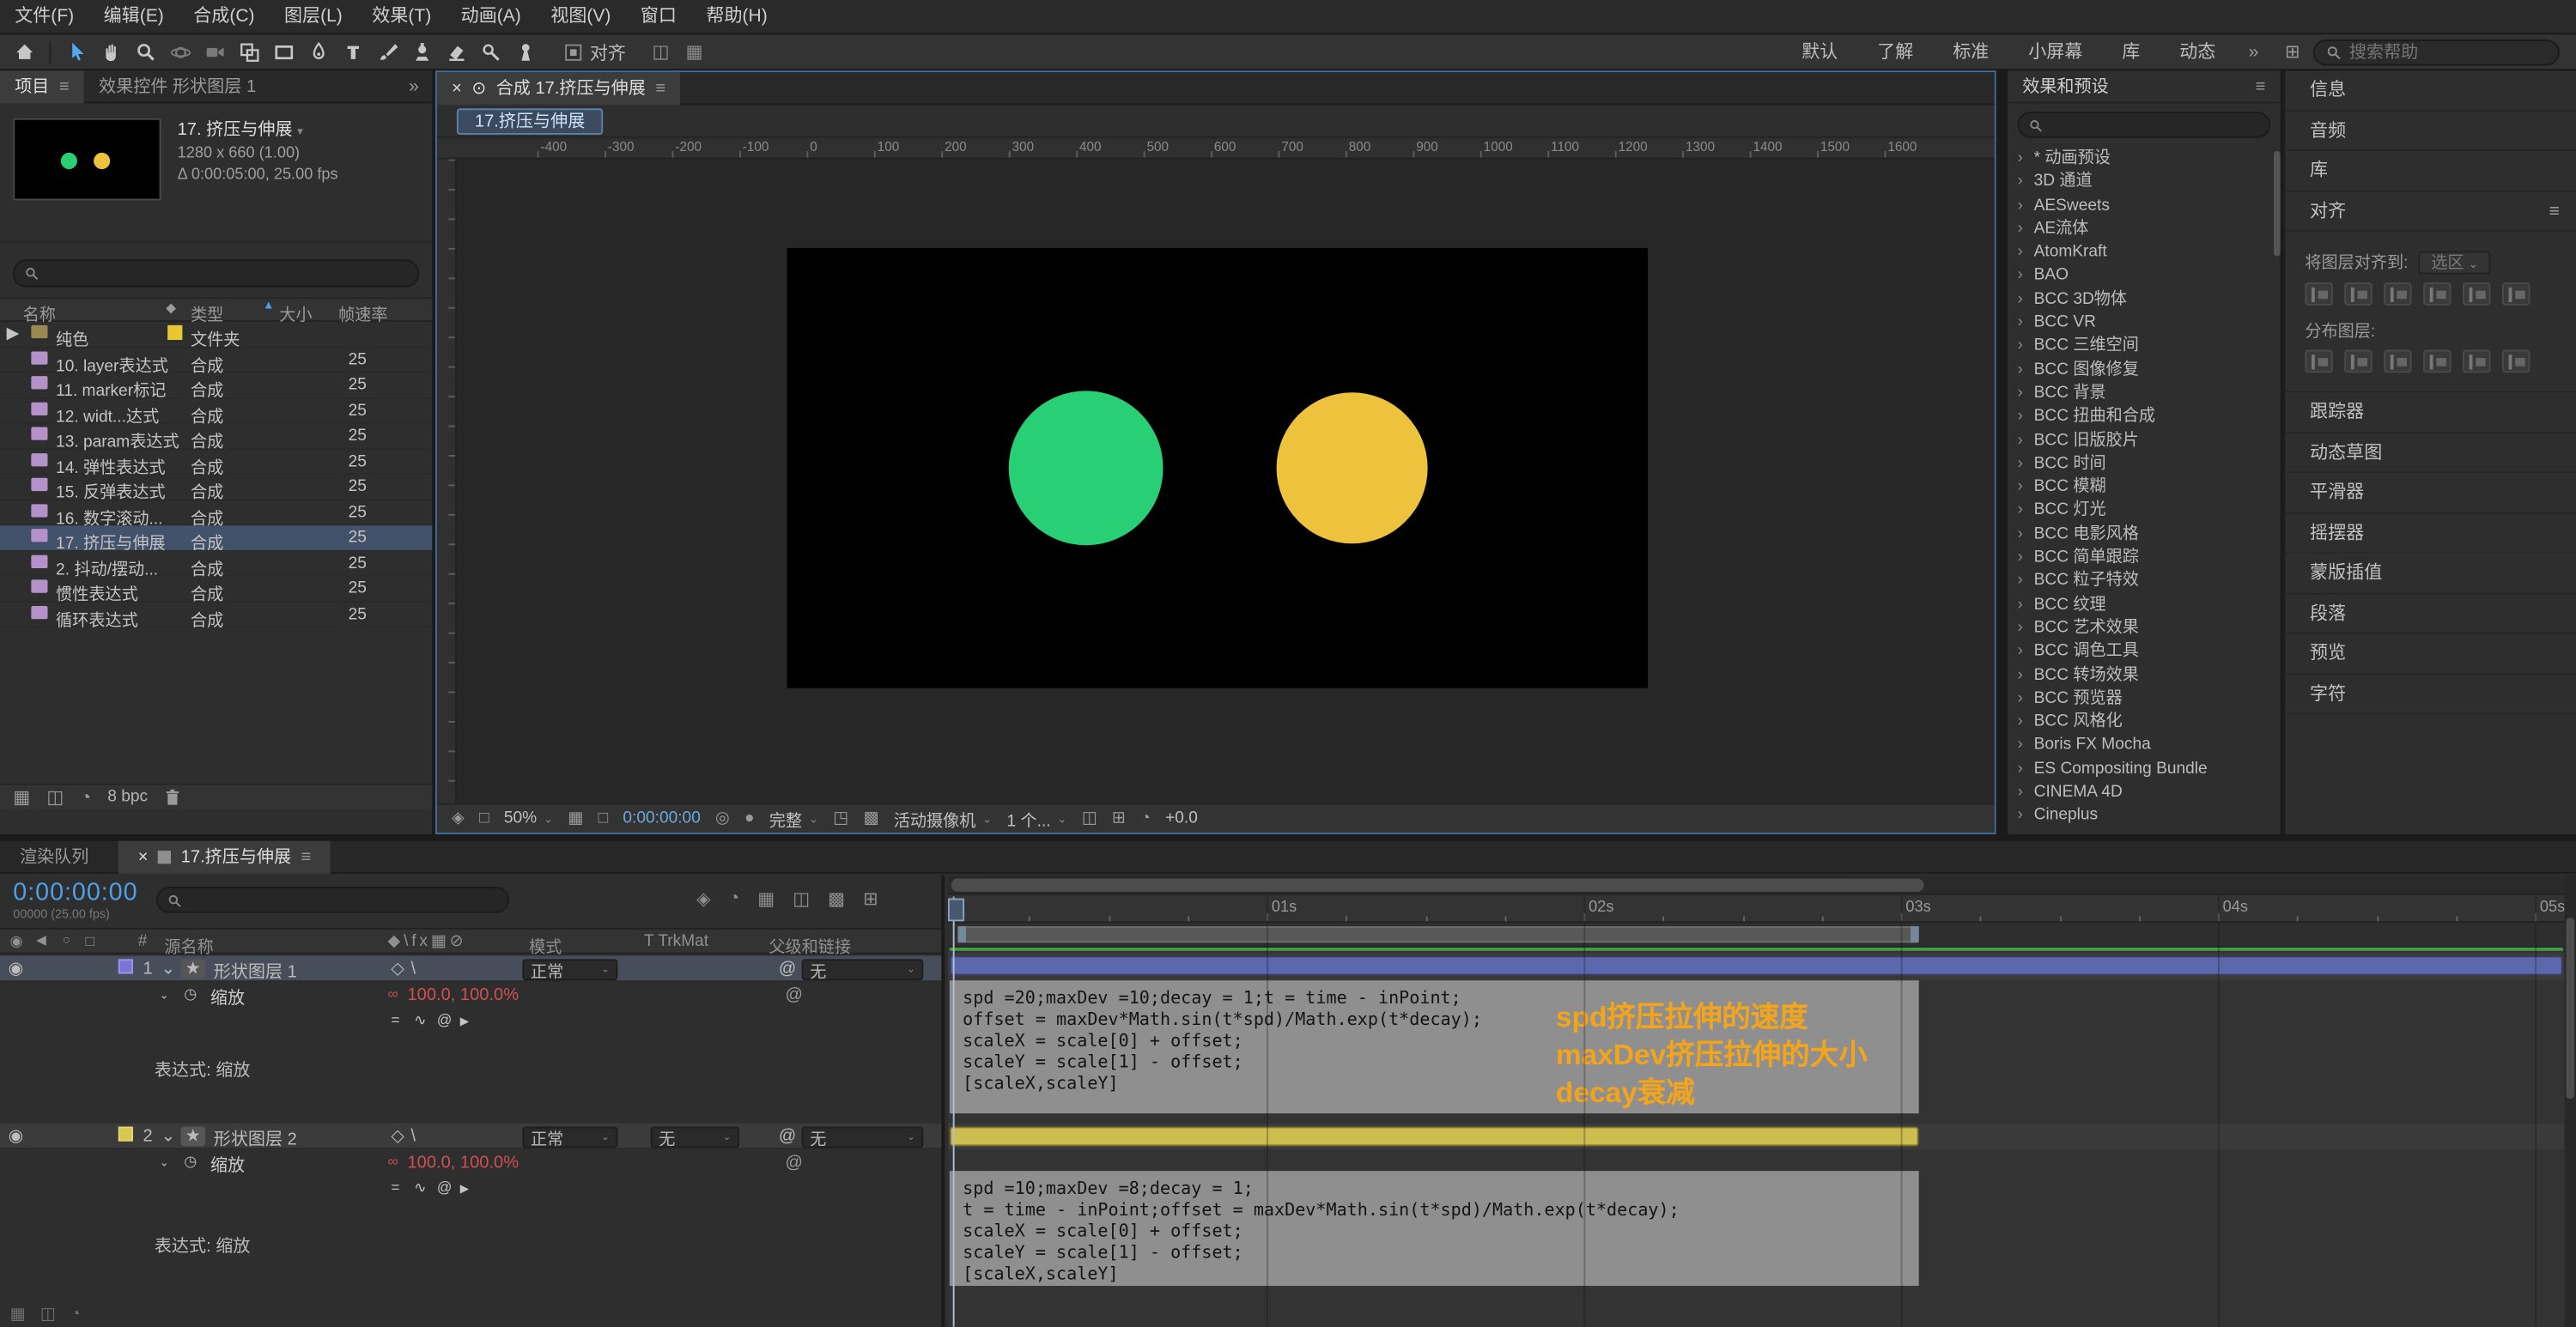 This screenshot has height=1327, width=2576. I want to click on work-area-bar, so click(1438, 934).